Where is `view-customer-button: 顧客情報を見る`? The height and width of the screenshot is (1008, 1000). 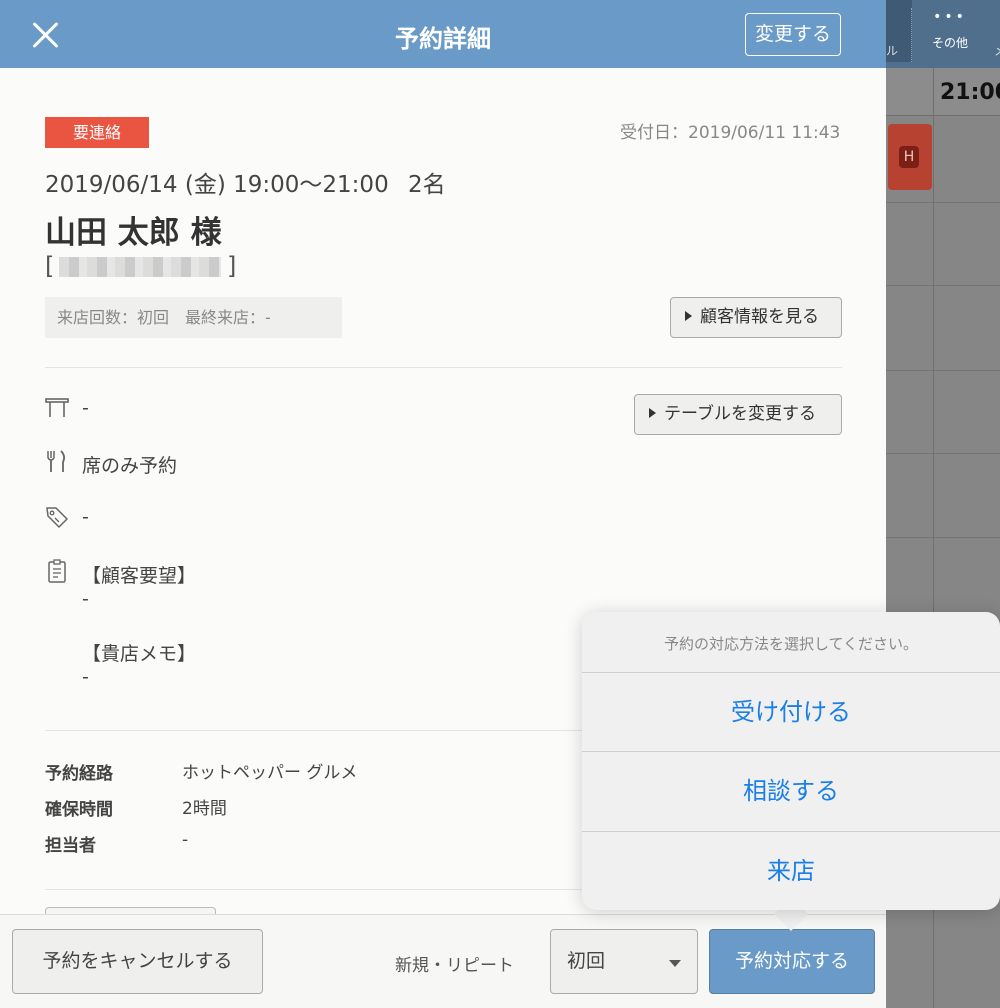
view-customer-button: 顧客情報を見る is located at coordinates (756, 317).